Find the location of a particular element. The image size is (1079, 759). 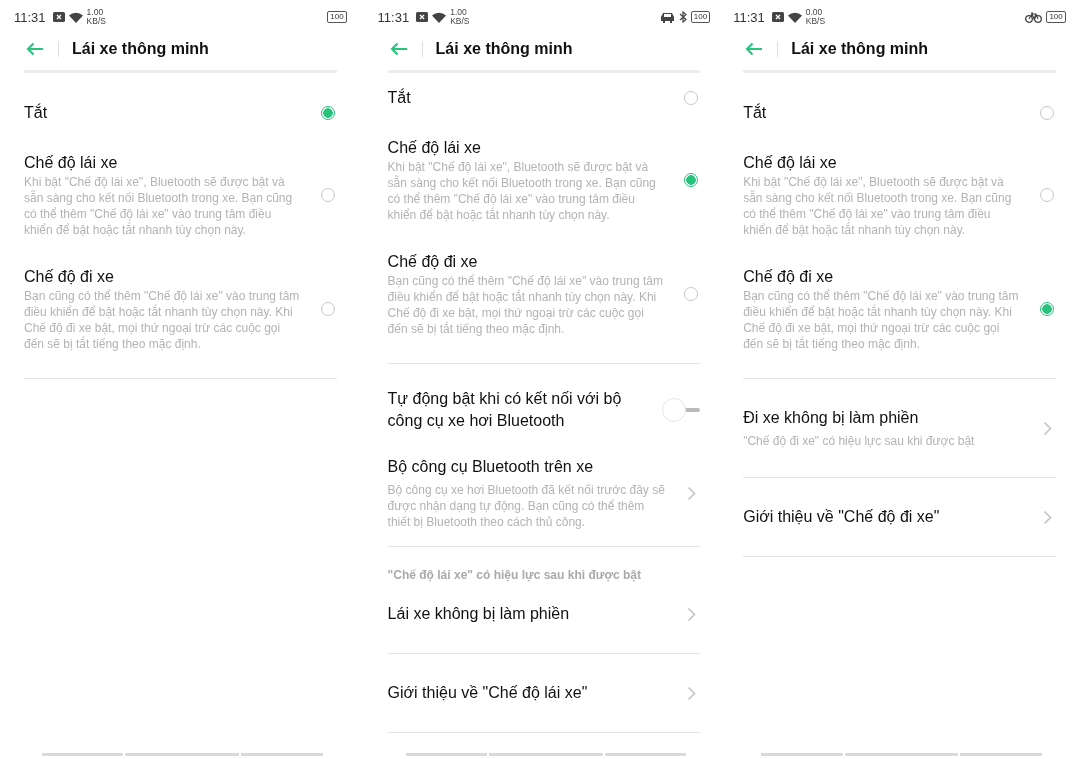

setting-description: Bộ công cụ xe hơi Bluetooth đã kết nối trước đây sẽ được nhận dạng tự động. Bạn cũng có thể thêm thiết bị Bluetooth theo cách thủ công. is located at coordinates (526, 506).